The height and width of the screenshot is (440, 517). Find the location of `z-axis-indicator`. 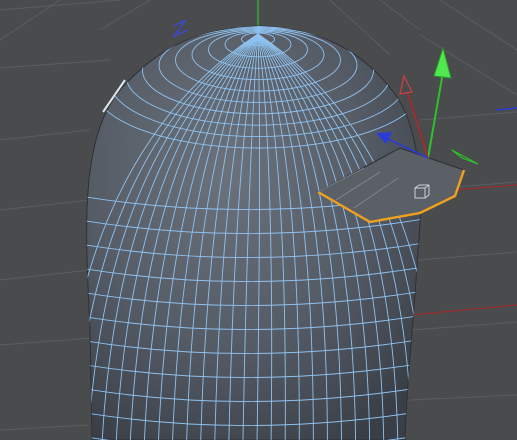

z-axis-indicator is located at coordinates (506, 109).